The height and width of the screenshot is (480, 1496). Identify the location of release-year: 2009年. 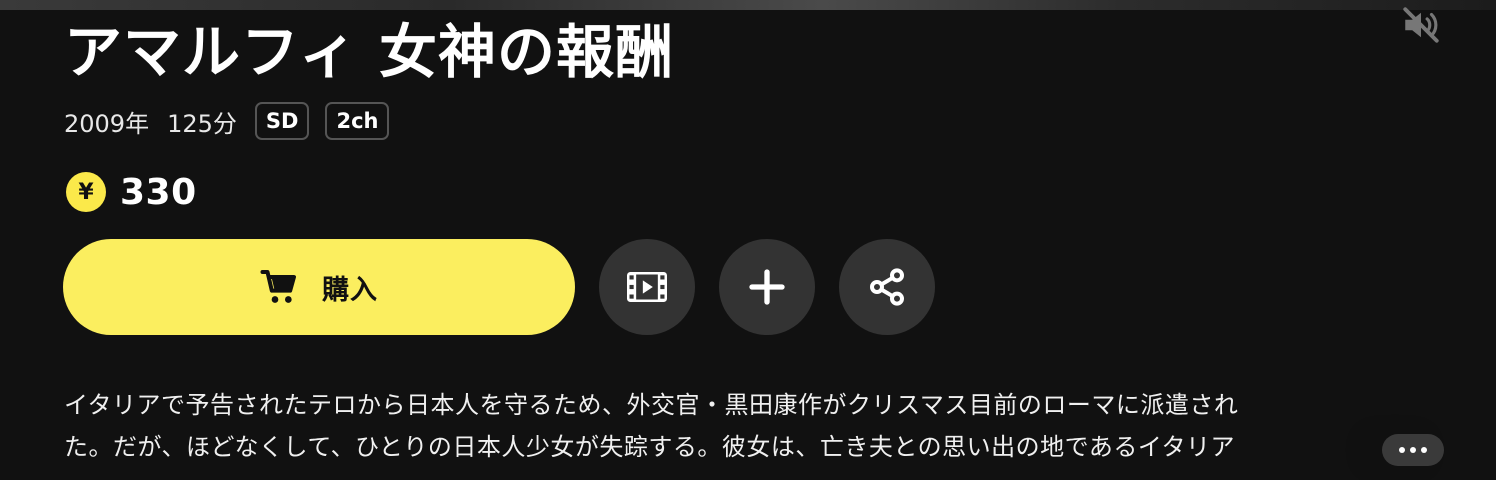
(107, 123).